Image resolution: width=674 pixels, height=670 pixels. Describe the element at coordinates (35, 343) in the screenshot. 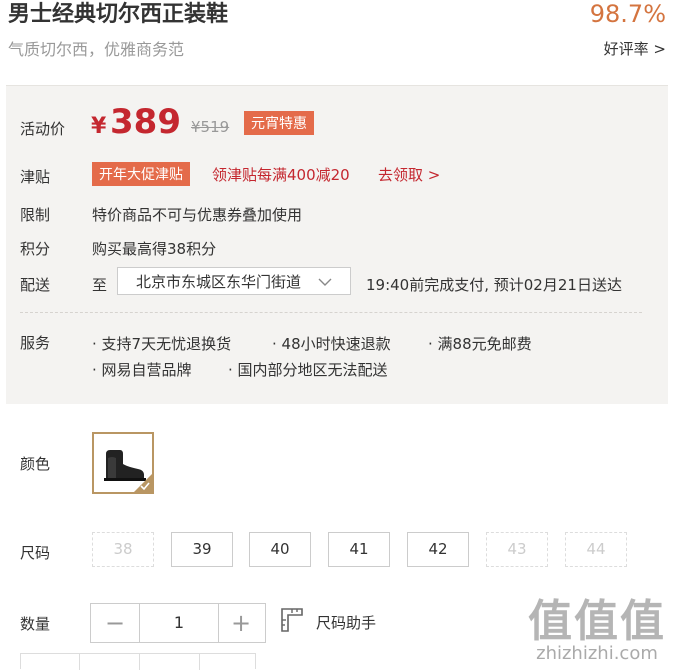

I see `service-label: 服务` at that location.